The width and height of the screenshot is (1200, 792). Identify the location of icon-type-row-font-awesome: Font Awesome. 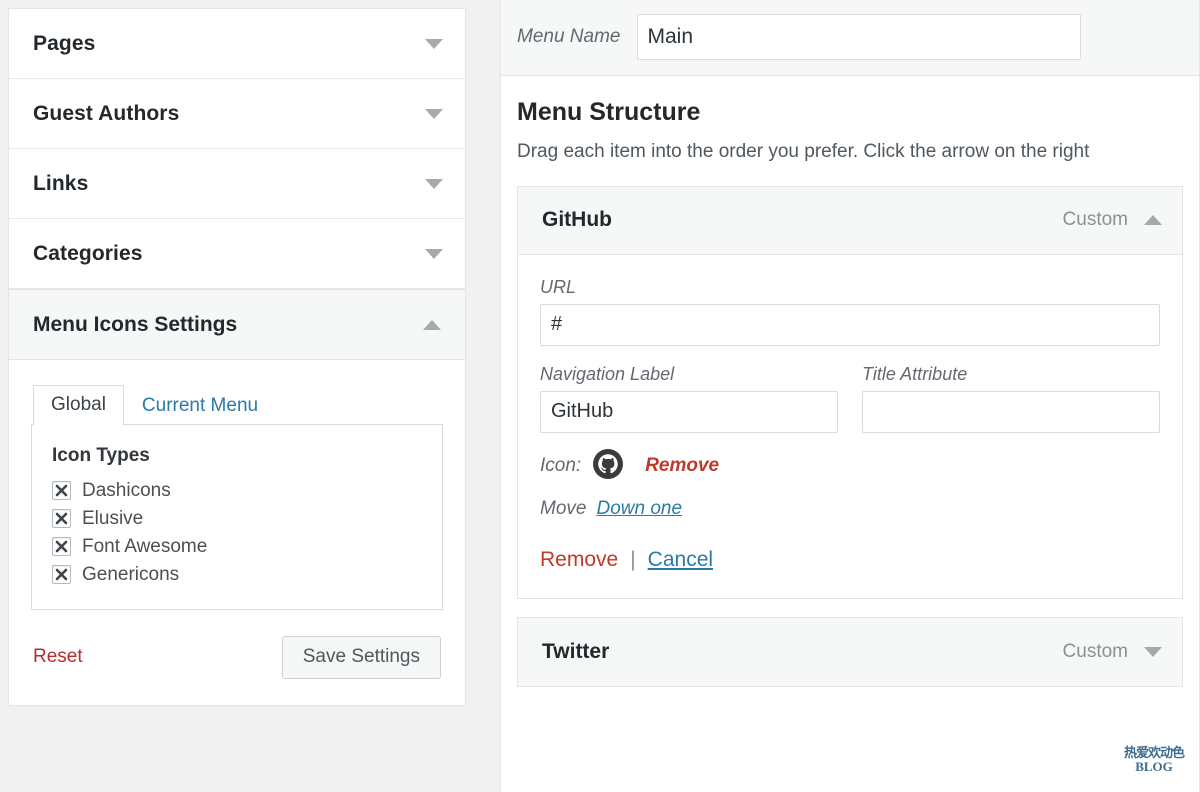
(237, 547).